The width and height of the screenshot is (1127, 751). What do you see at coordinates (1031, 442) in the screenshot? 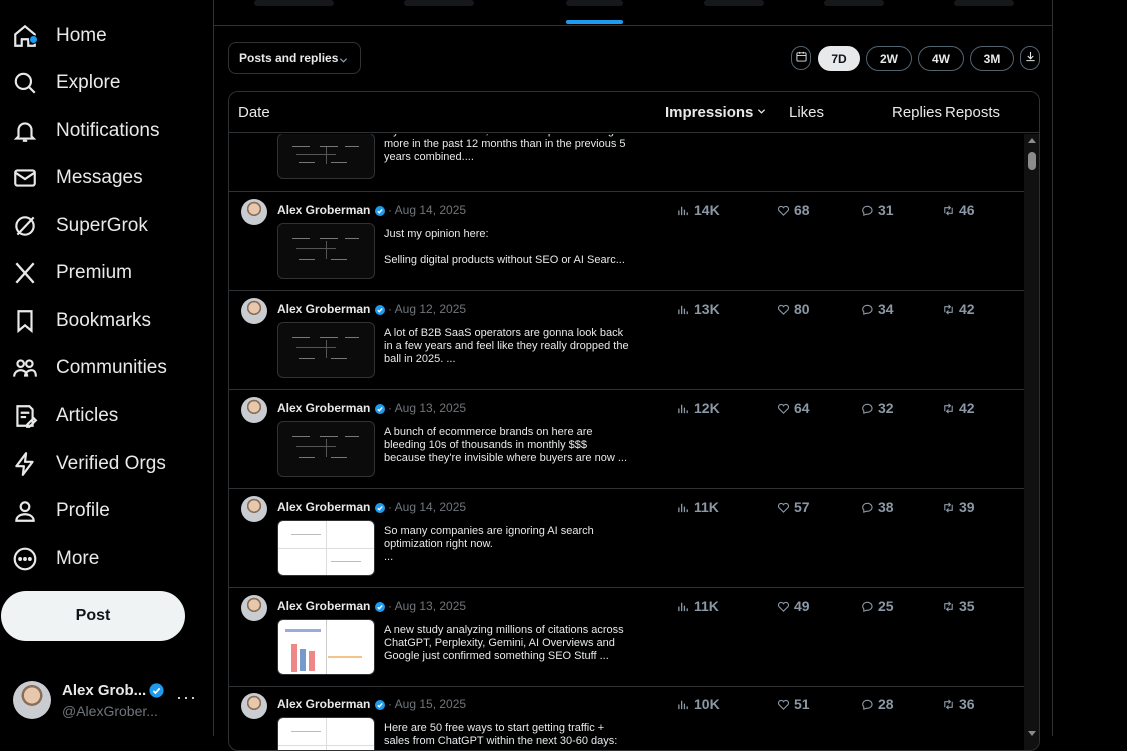
I see `table-scrollbar` at bounding box center [1031, 442].